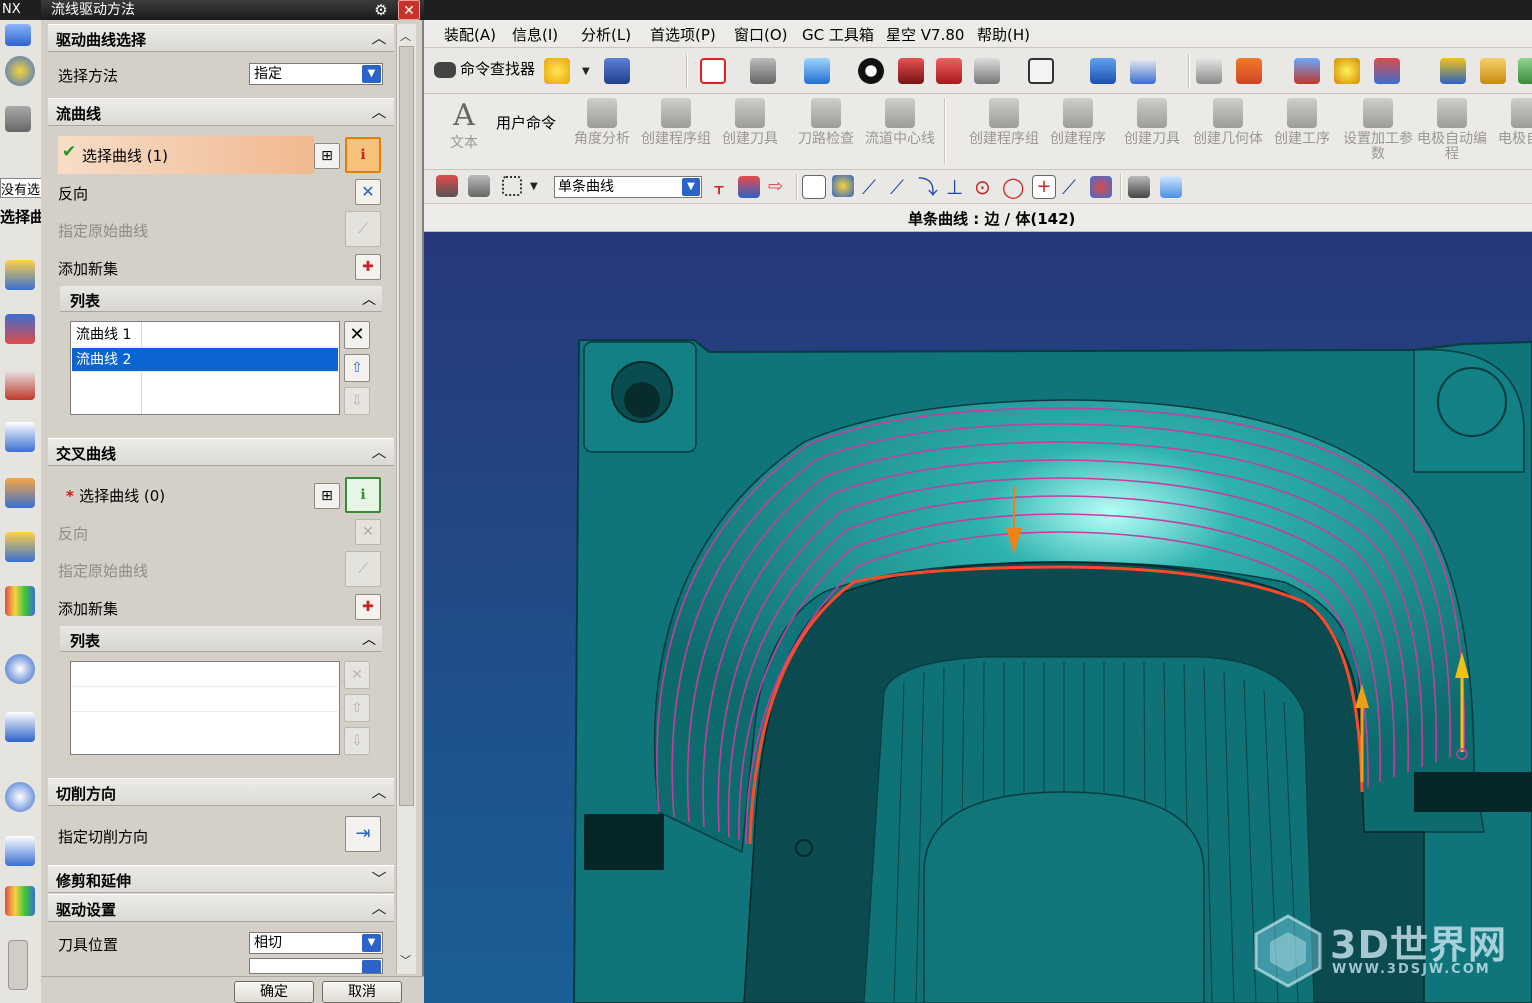  Describe the element at coordinates (221, 792) in the screenshot. I see `section-cut-direction: 切削方向 ︿` at that location.